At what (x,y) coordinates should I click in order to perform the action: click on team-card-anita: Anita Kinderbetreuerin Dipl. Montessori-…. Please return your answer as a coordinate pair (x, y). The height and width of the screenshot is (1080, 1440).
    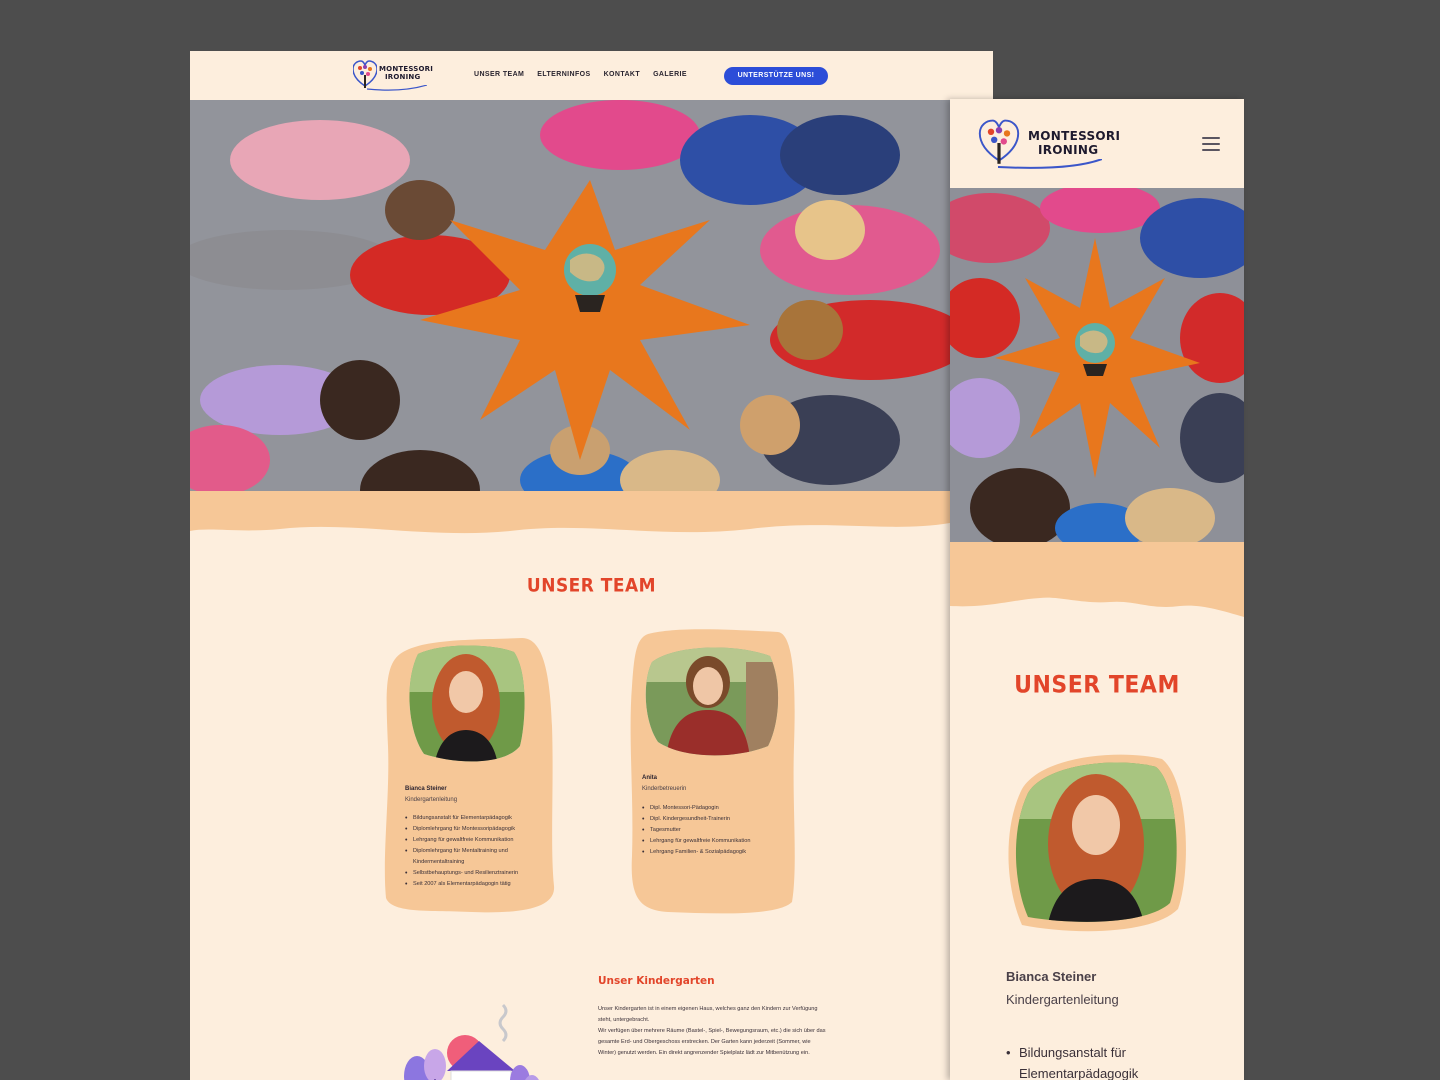
    Looking at the image, I should click on (713, 771).